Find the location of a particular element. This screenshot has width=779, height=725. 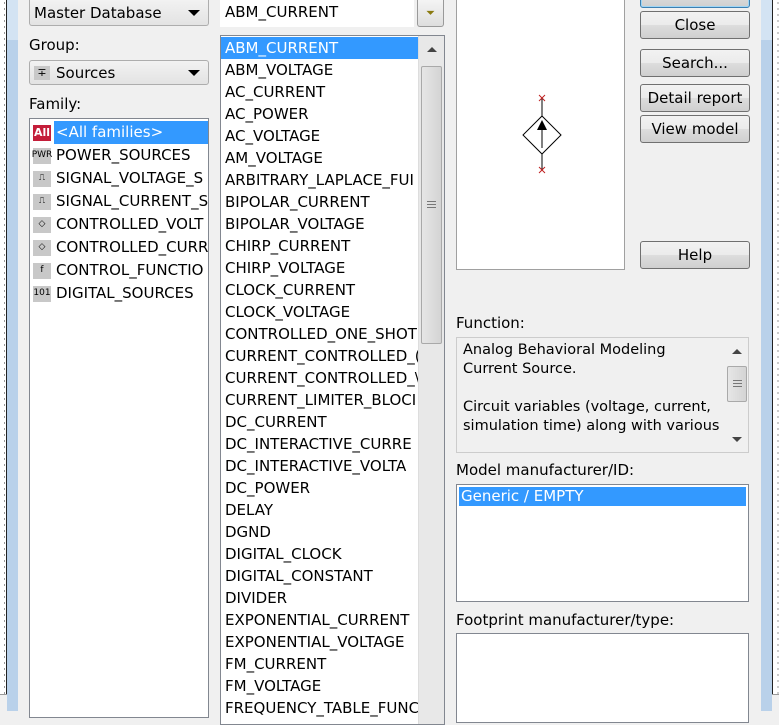

family-item: ◇ CONTROLLED_CURR is located at coordinates (119, 247).